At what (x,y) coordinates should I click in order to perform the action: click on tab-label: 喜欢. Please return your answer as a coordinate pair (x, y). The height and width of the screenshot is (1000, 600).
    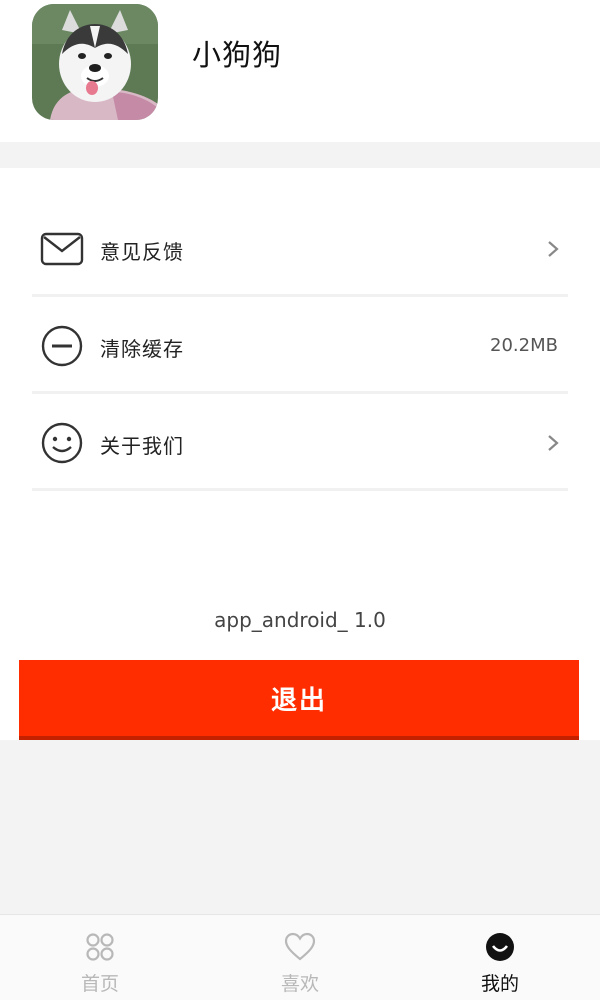
    Looking at the image, I should click on (299, 984).